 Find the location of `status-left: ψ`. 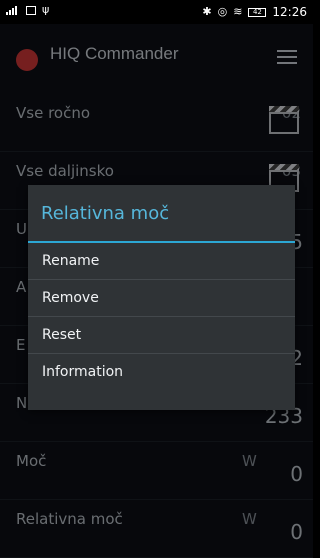

status-left: ψ is located at coordinates (28, 9).